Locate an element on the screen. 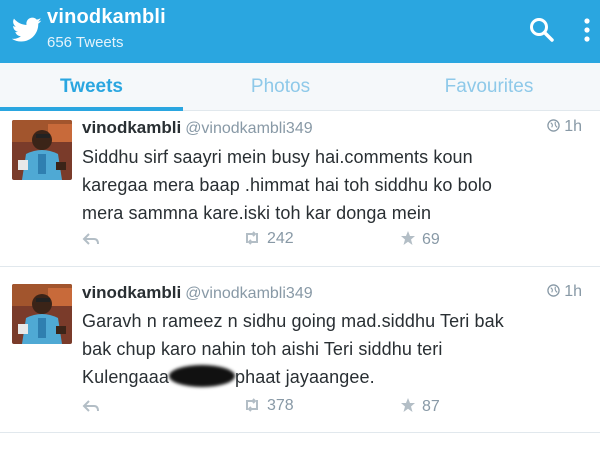  favorite-count: 87 is located at coordinates (431, 406).